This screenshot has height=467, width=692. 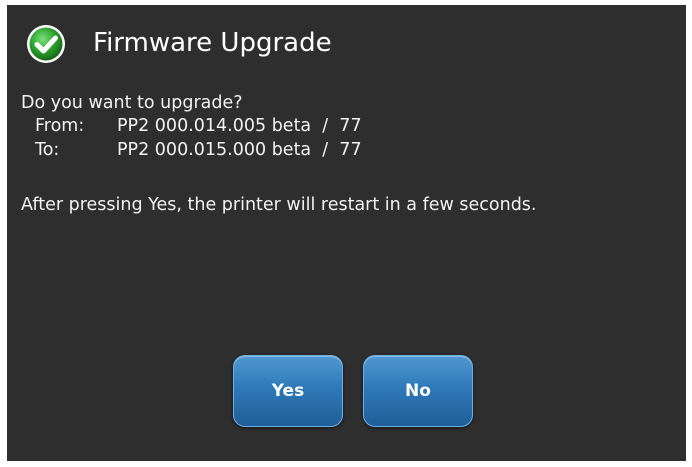 I want to click on from-label: From:, so click(x=60, y=126).